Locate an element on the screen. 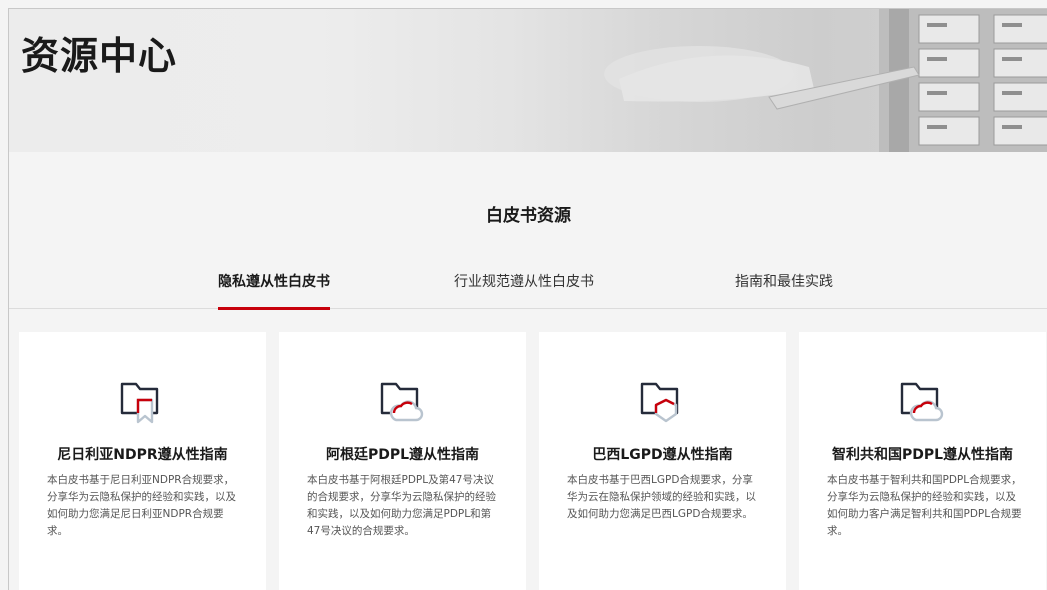  folder-bookmark-icon is located at coordinates (139, 403).